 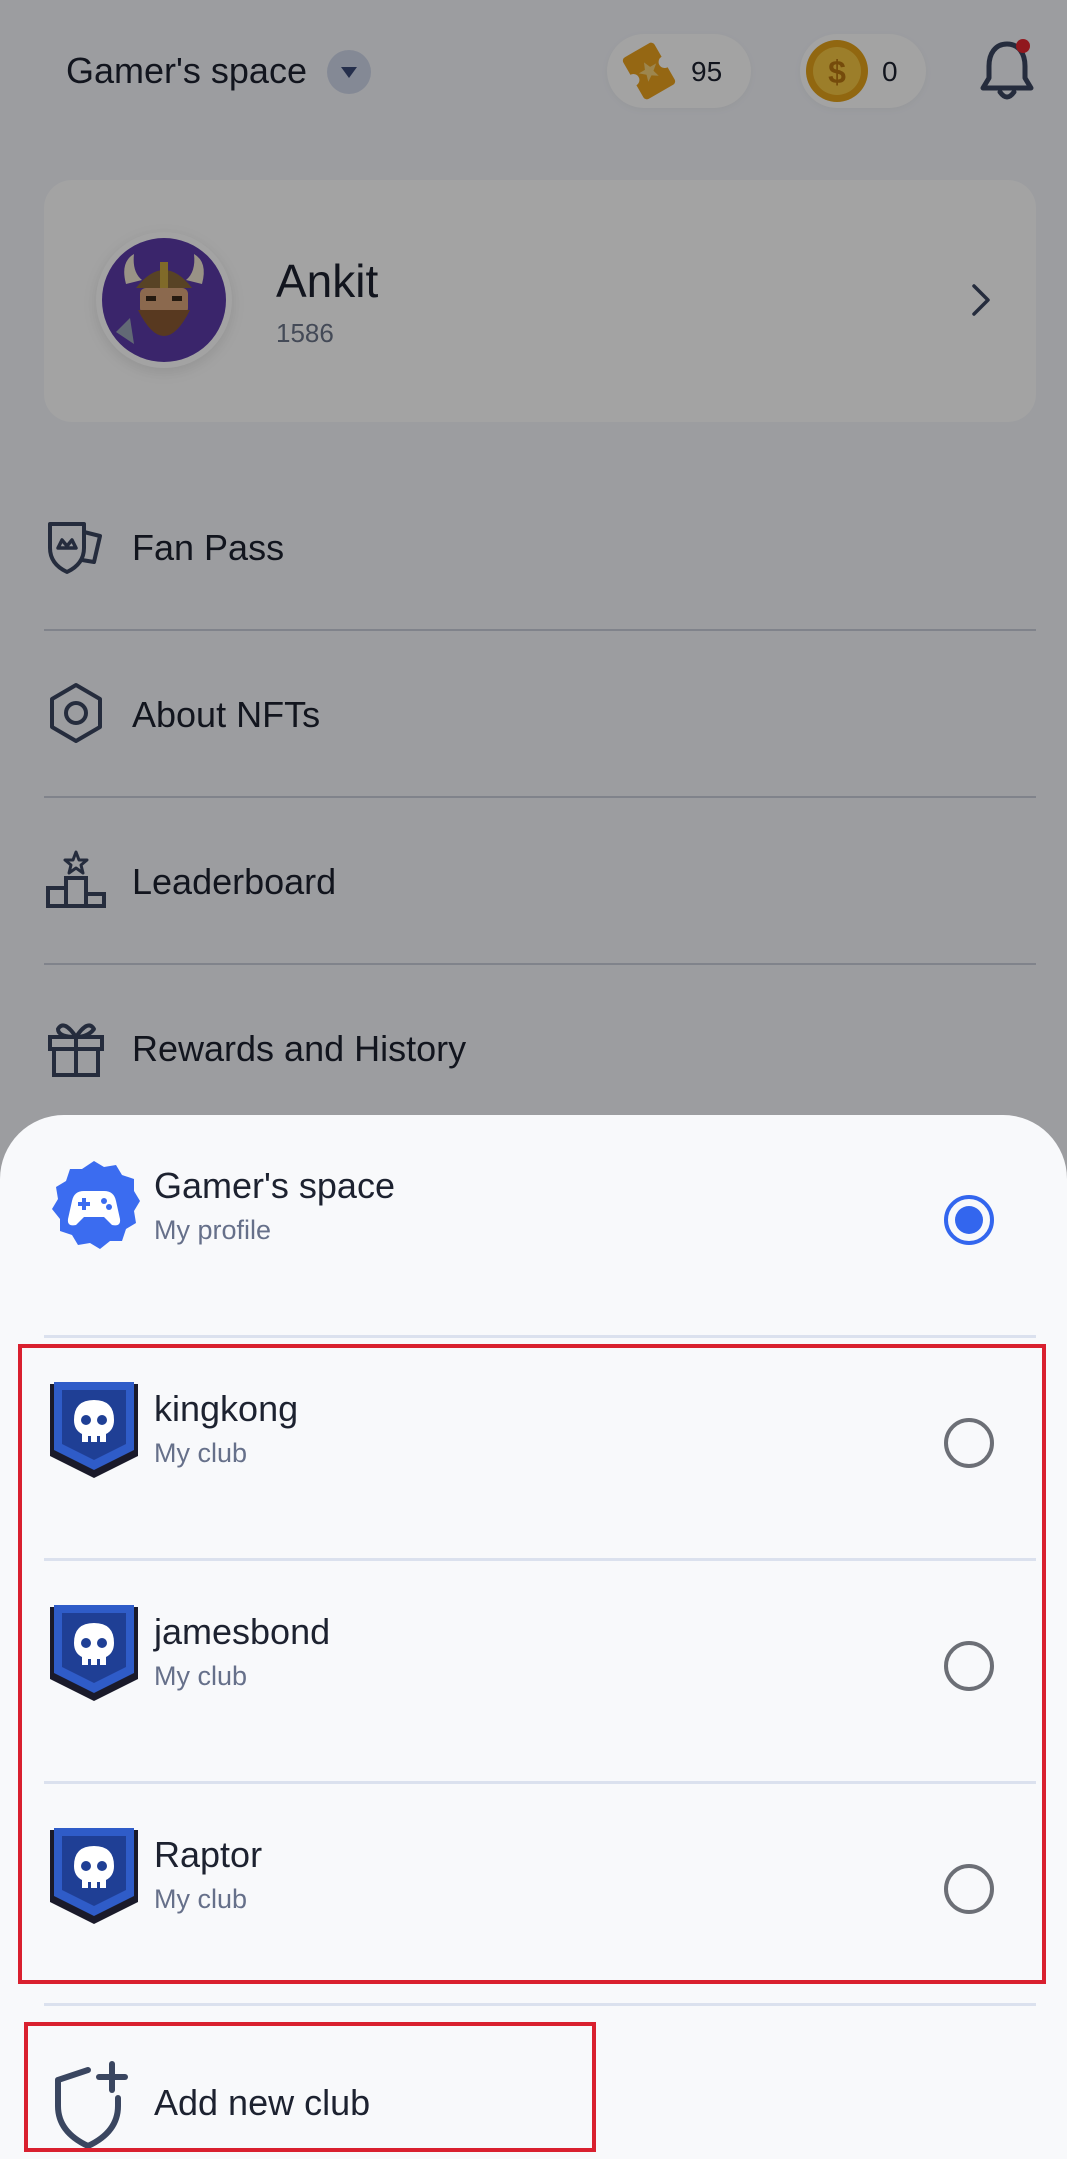 What do you see at coordinates (540, 1226) in the screenshot?
I see `space-option-profile: Gamer's space My profile` at bounding box center [540, 1226].